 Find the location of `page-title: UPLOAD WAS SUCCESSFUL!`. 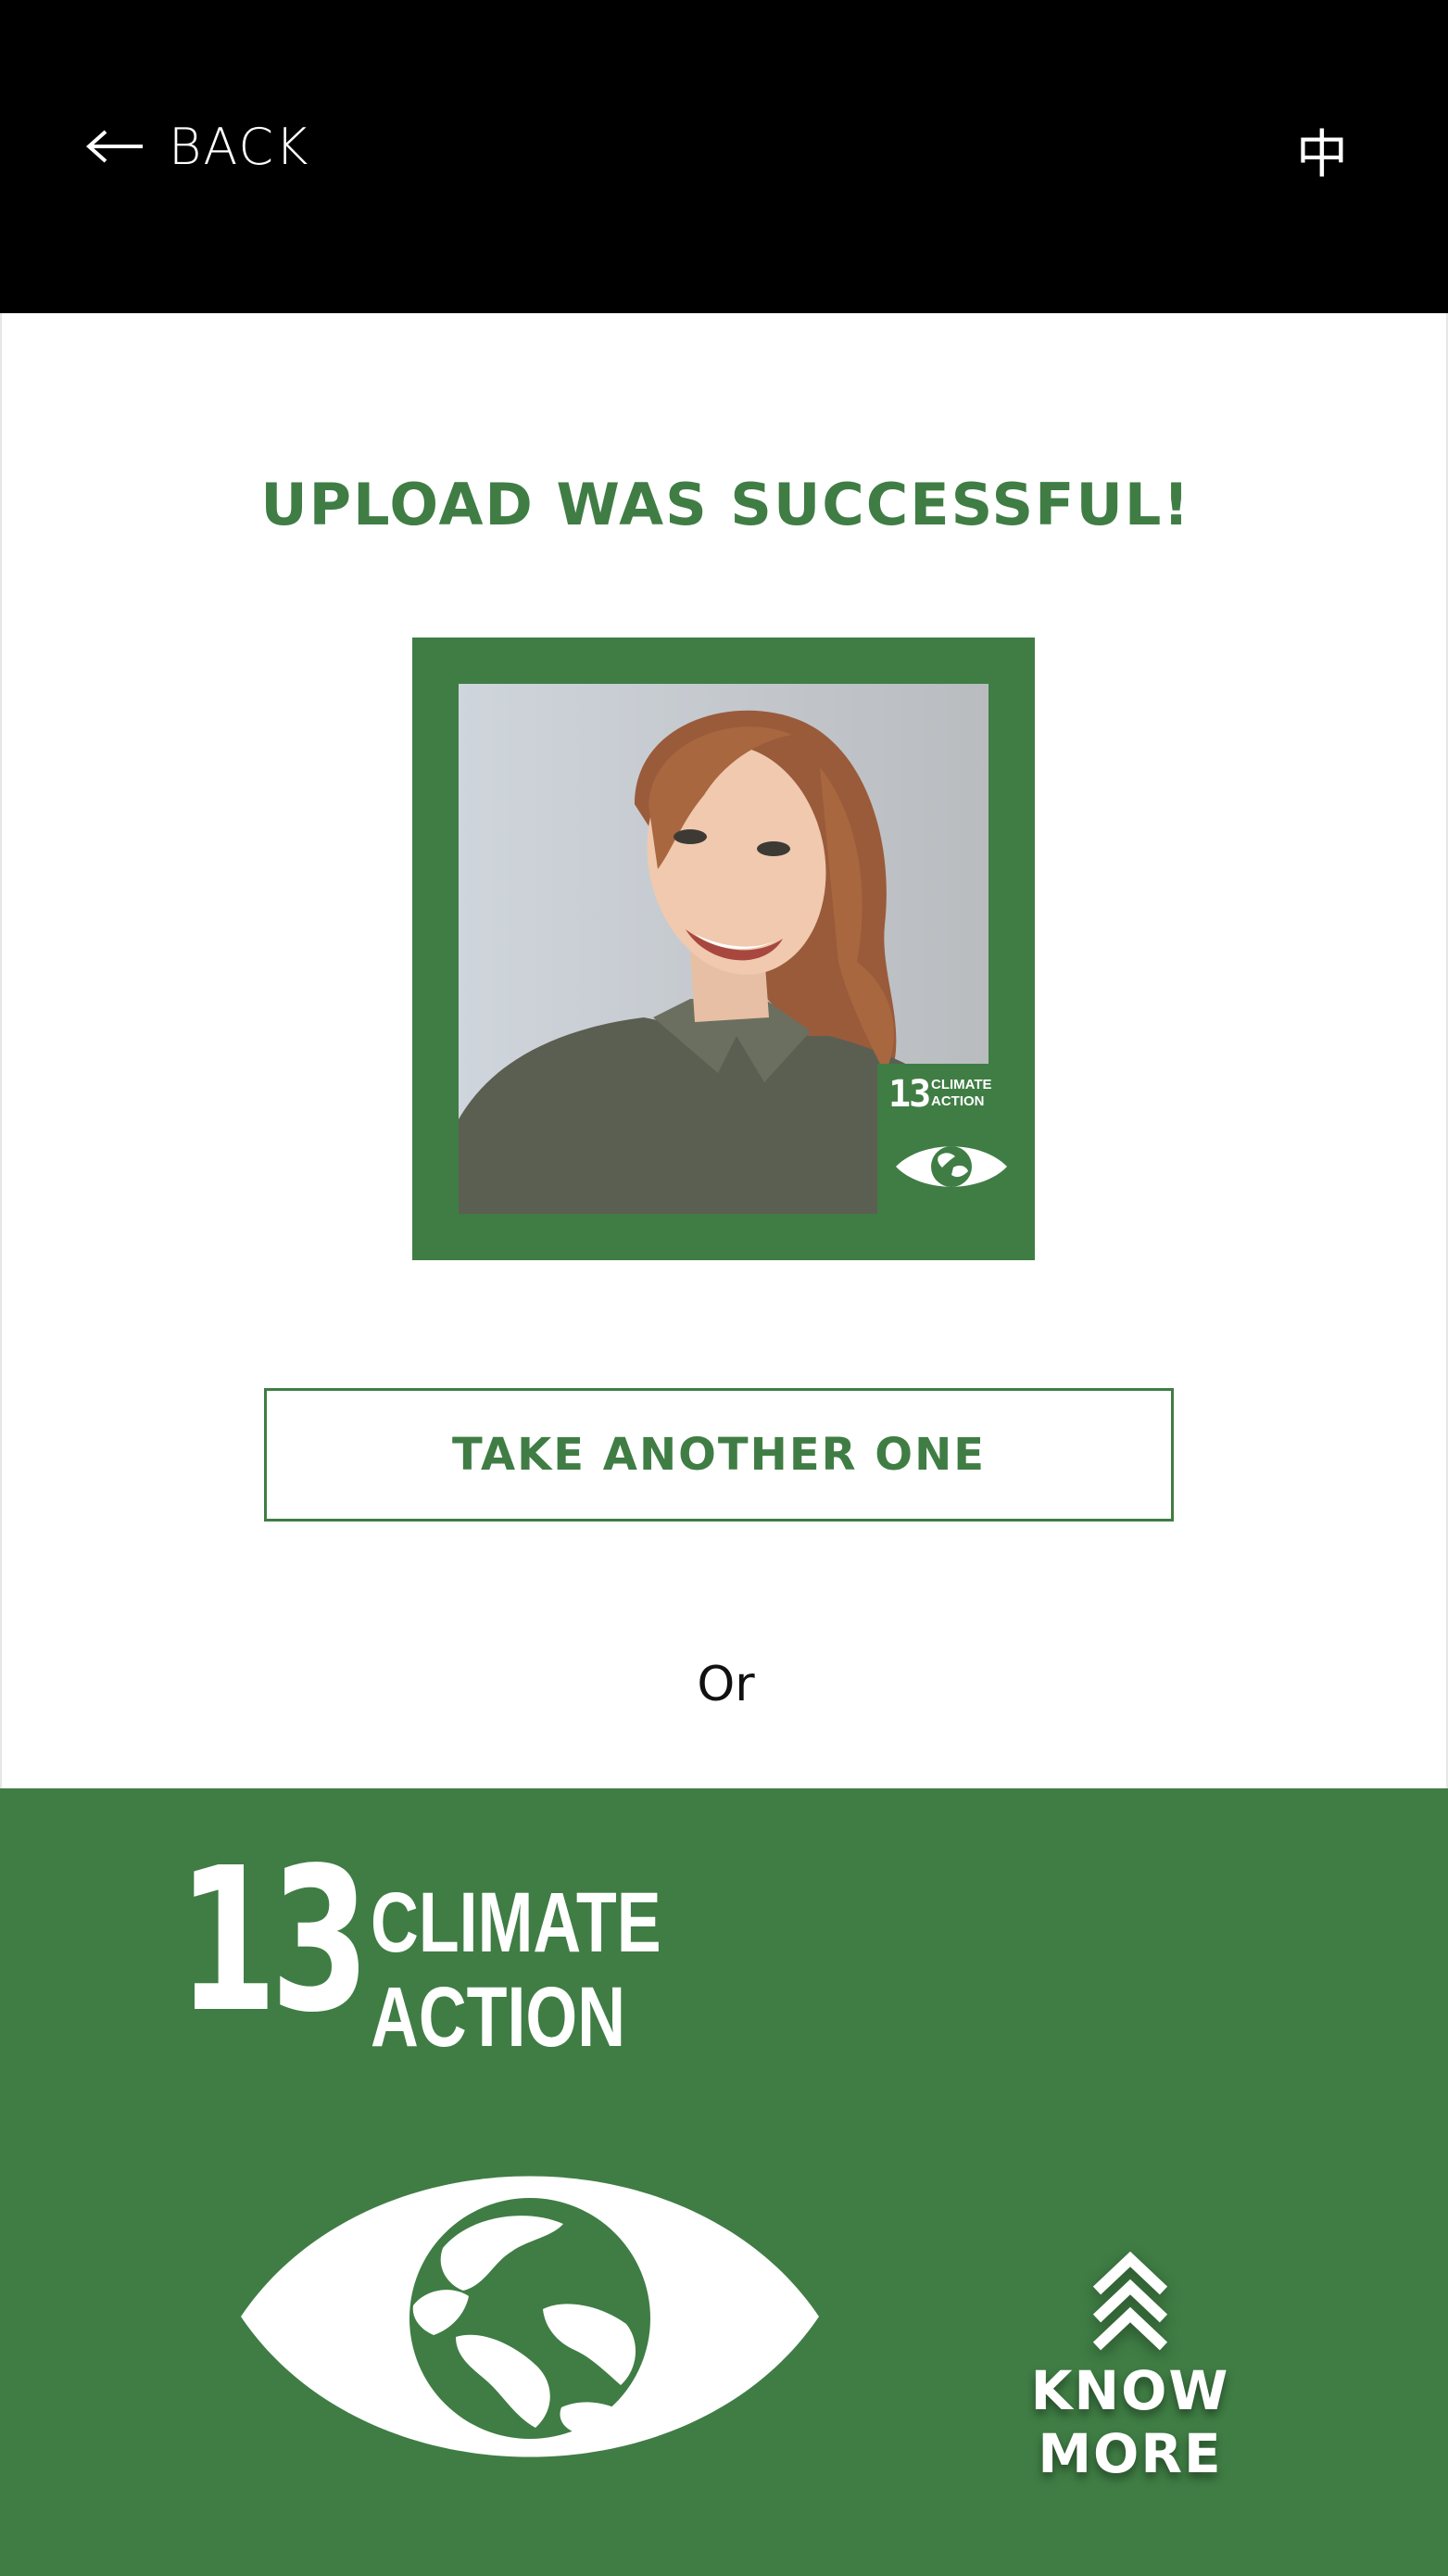

page-title: UPLOAD WAS SUCCESSFUL! is located at coordinates (725, 505).